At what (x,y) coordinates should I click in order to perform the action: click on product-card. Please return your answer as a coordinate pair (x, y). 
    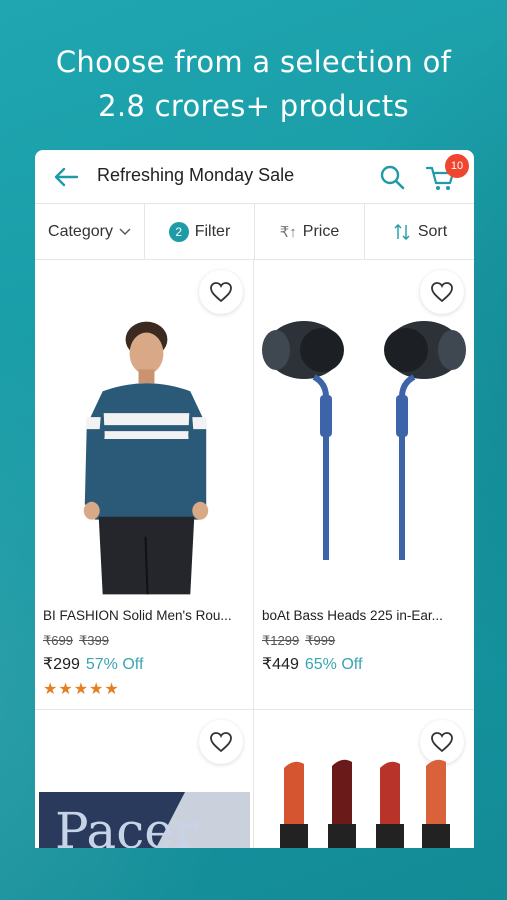
    Looking at the image, I should click on (364, 779).